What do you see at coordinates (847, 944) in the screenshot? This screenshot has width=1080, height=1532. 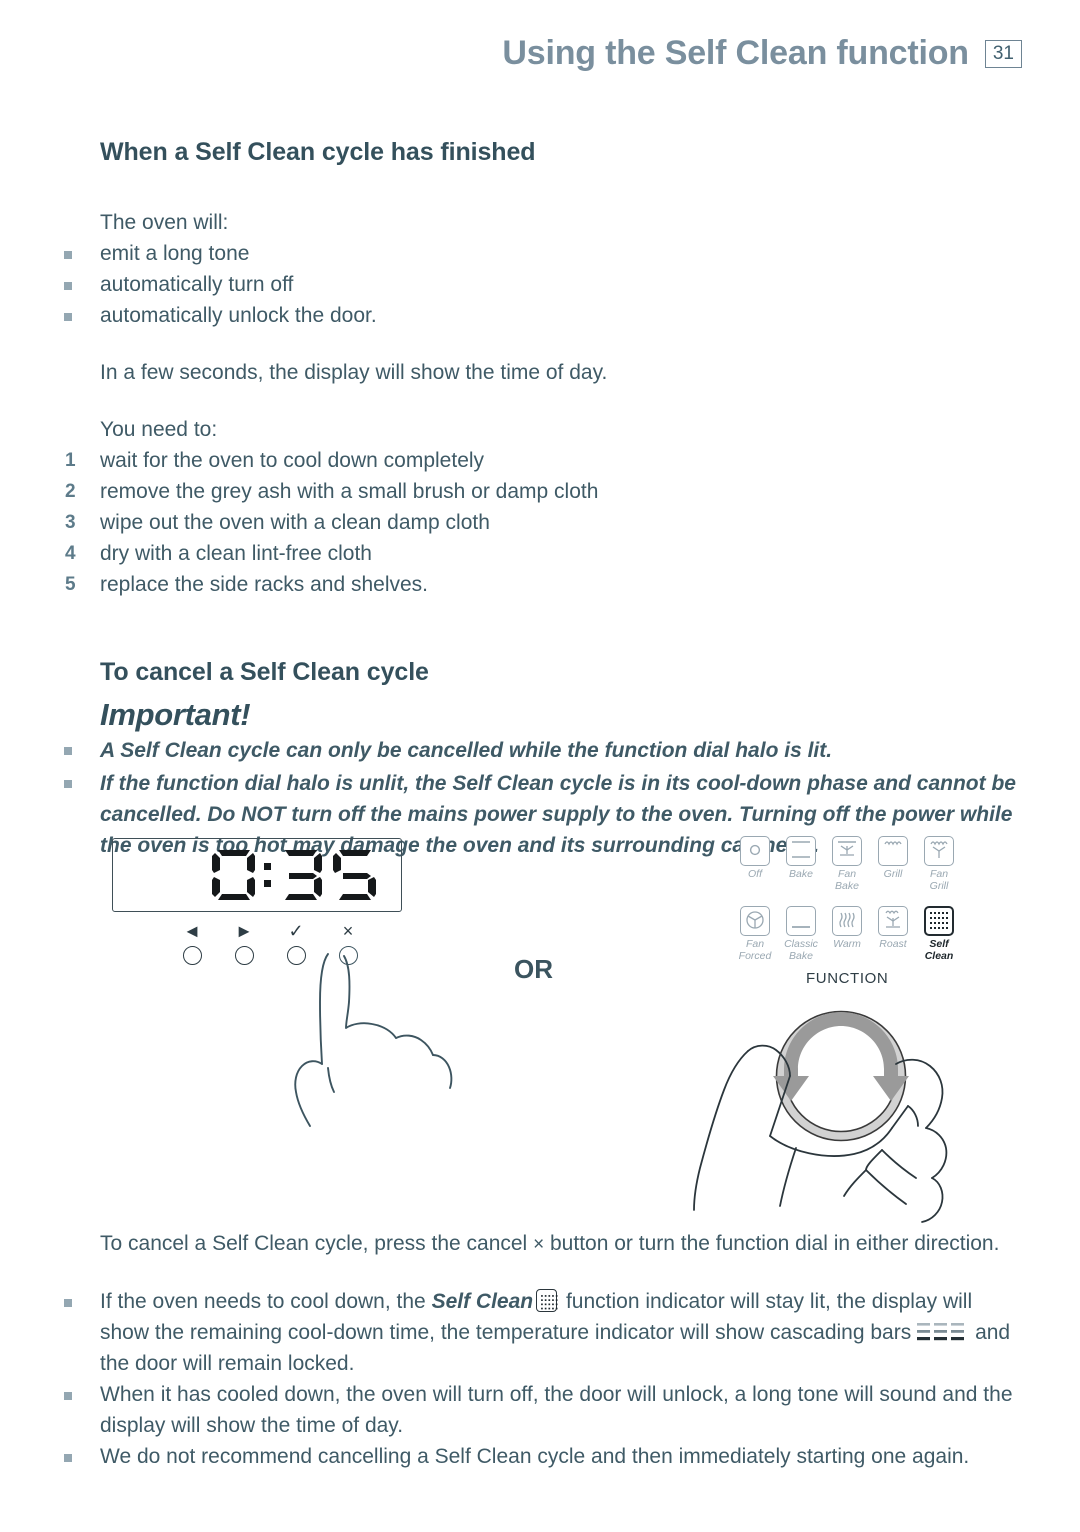 I see `function-label: Warm` at bounding box center [847, 944].